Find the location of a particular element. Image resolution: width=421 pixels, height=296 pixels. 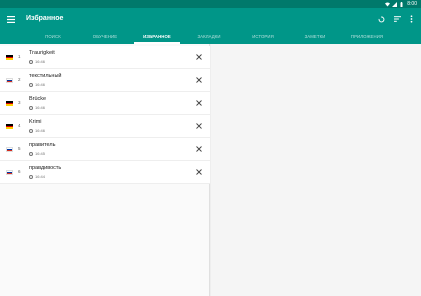

tab-learning: ОБУЧЕНИЕ is located at coordinates (105, 37).